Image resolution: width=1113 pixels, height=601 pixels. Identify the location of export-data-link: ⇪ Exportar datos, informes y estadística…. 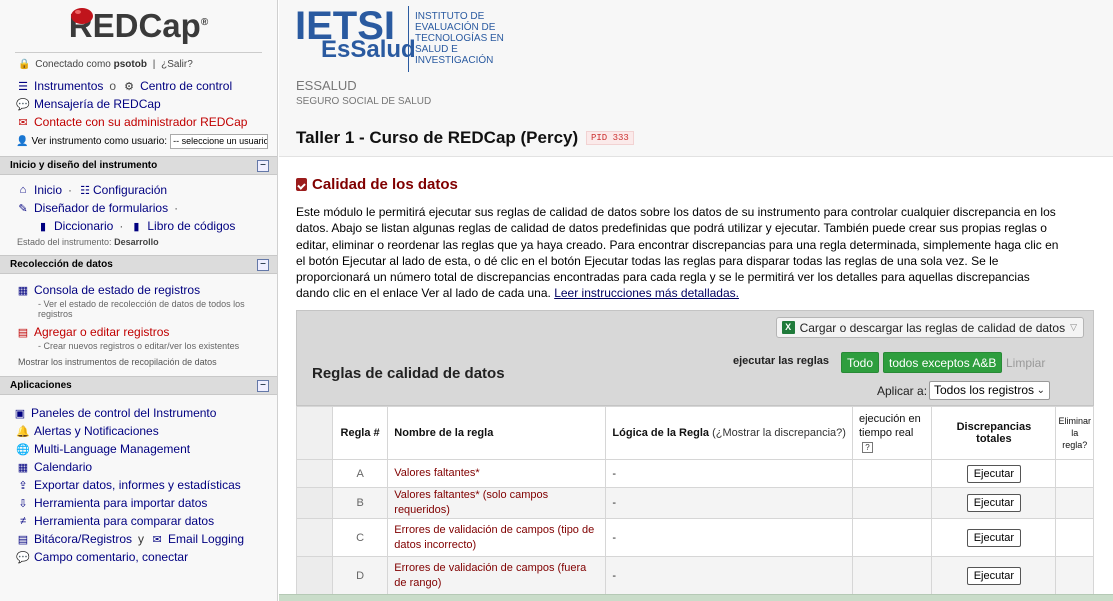
(138, 485).